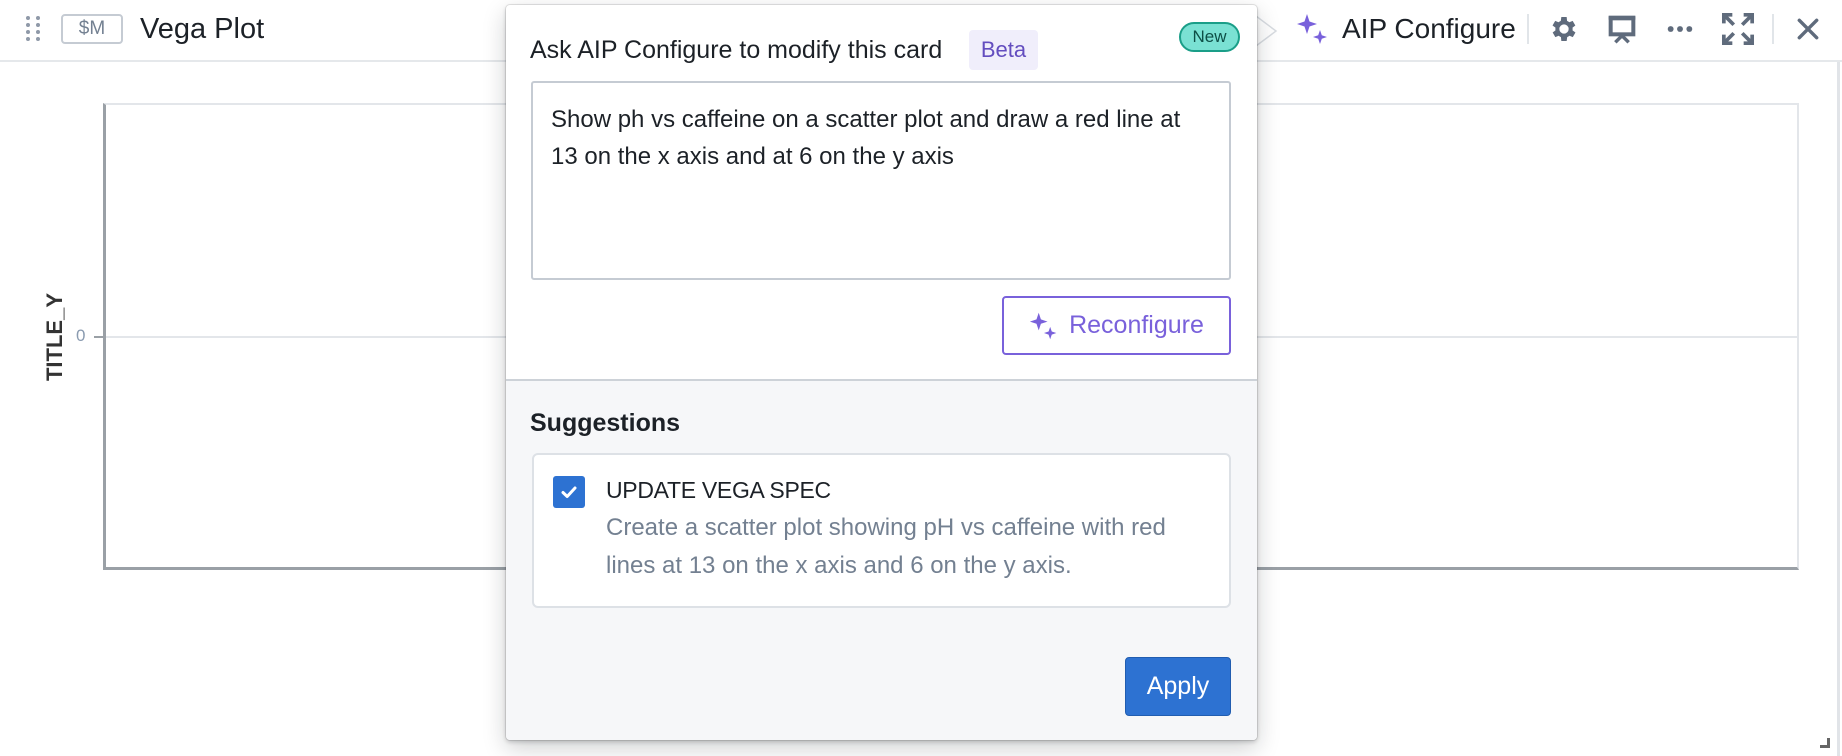  I want to click on y-tick-label: 0, so click(81, 335).